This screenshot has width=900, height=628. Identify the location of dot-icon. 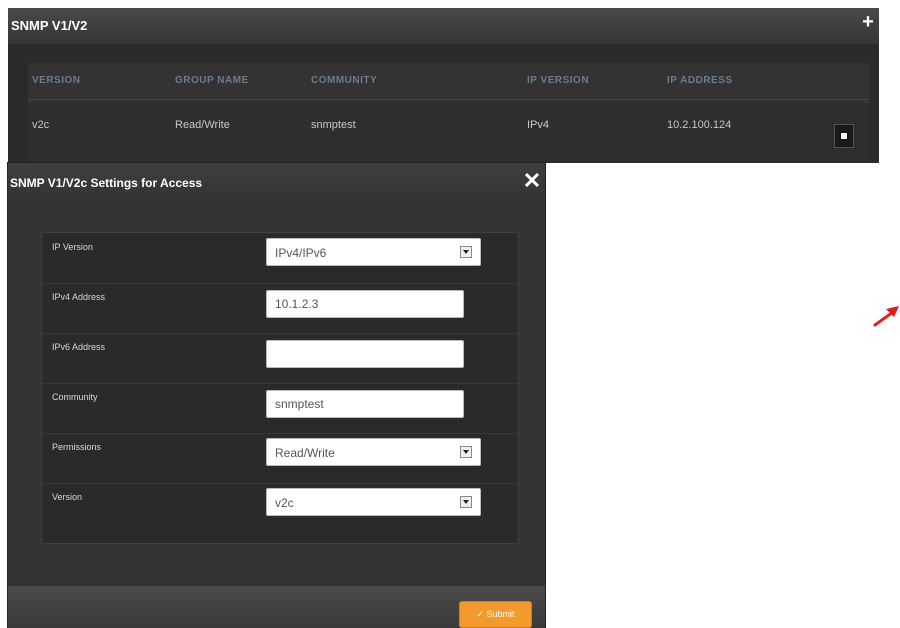
(844, 136).